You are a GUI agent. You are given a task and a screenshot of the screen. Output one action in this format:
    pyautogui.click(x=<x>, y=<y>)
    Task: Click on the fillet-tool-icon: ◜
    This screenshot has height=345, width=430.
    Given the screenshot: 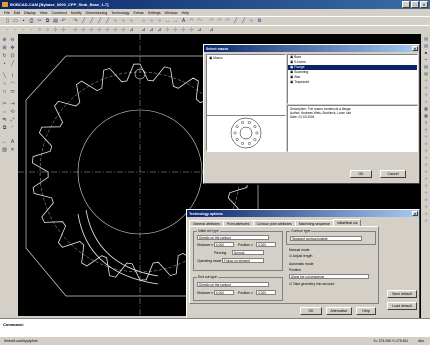 What is the action you would take?
    pyautogui.click(x=12, y=127)
    